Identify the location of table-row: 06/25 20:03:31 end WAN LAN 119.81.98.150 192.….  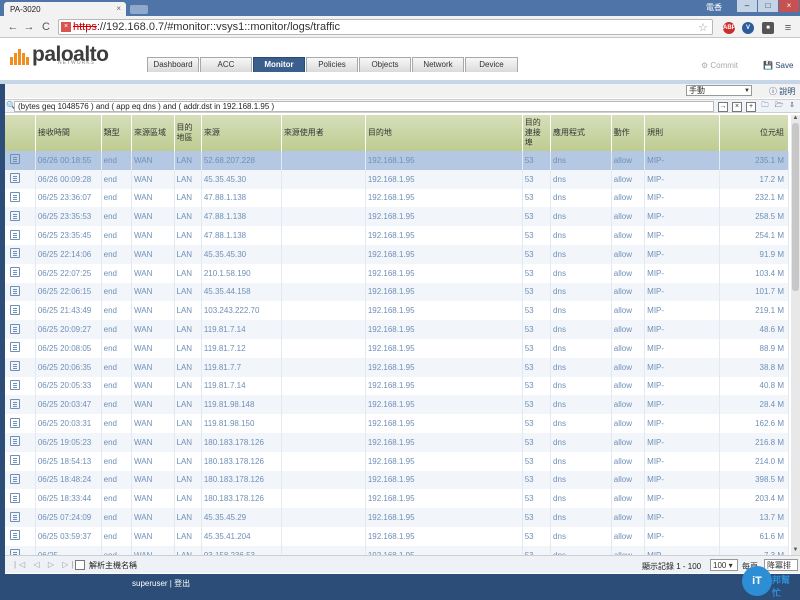
(397, 423).